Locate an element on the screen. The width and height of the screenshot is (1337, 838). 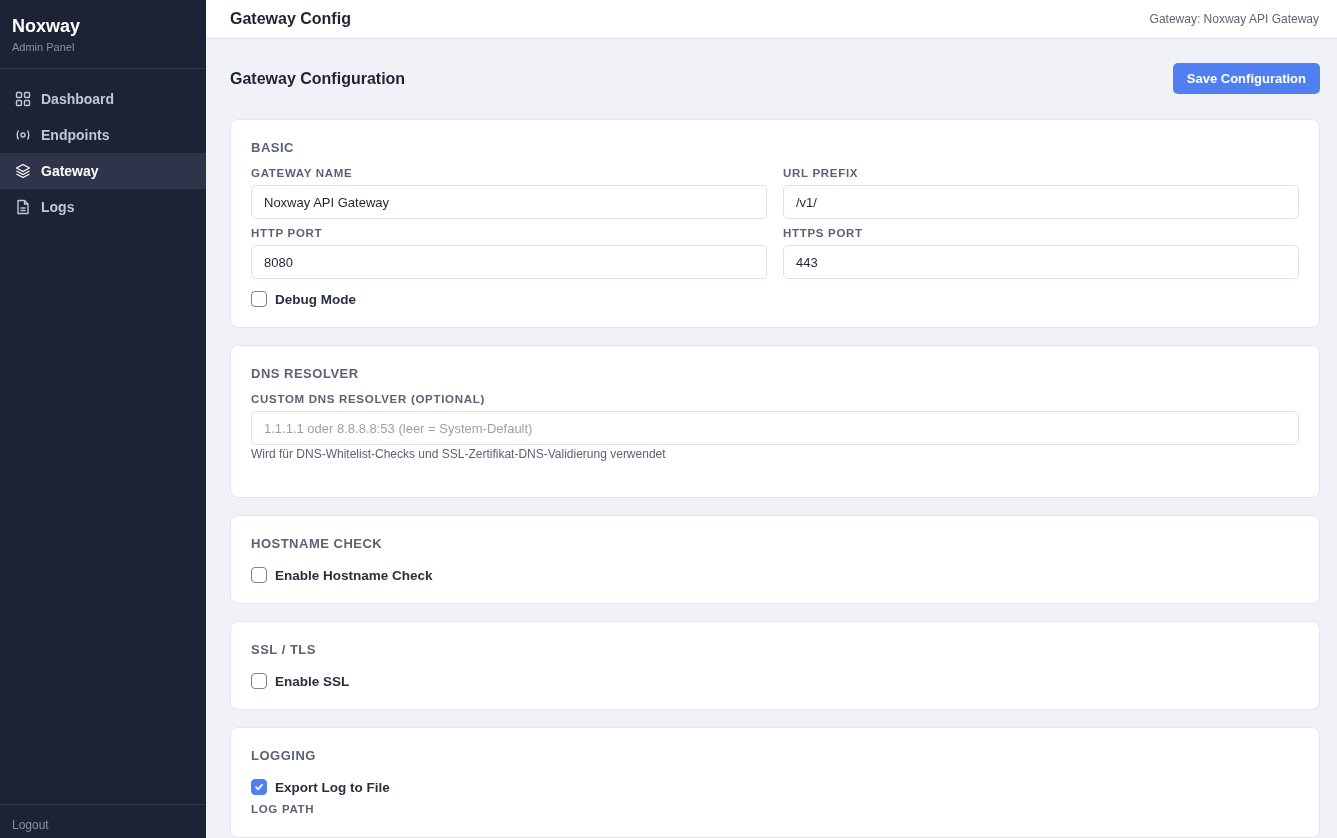
brand-name: Noxway is located at coordinates (47, 26).